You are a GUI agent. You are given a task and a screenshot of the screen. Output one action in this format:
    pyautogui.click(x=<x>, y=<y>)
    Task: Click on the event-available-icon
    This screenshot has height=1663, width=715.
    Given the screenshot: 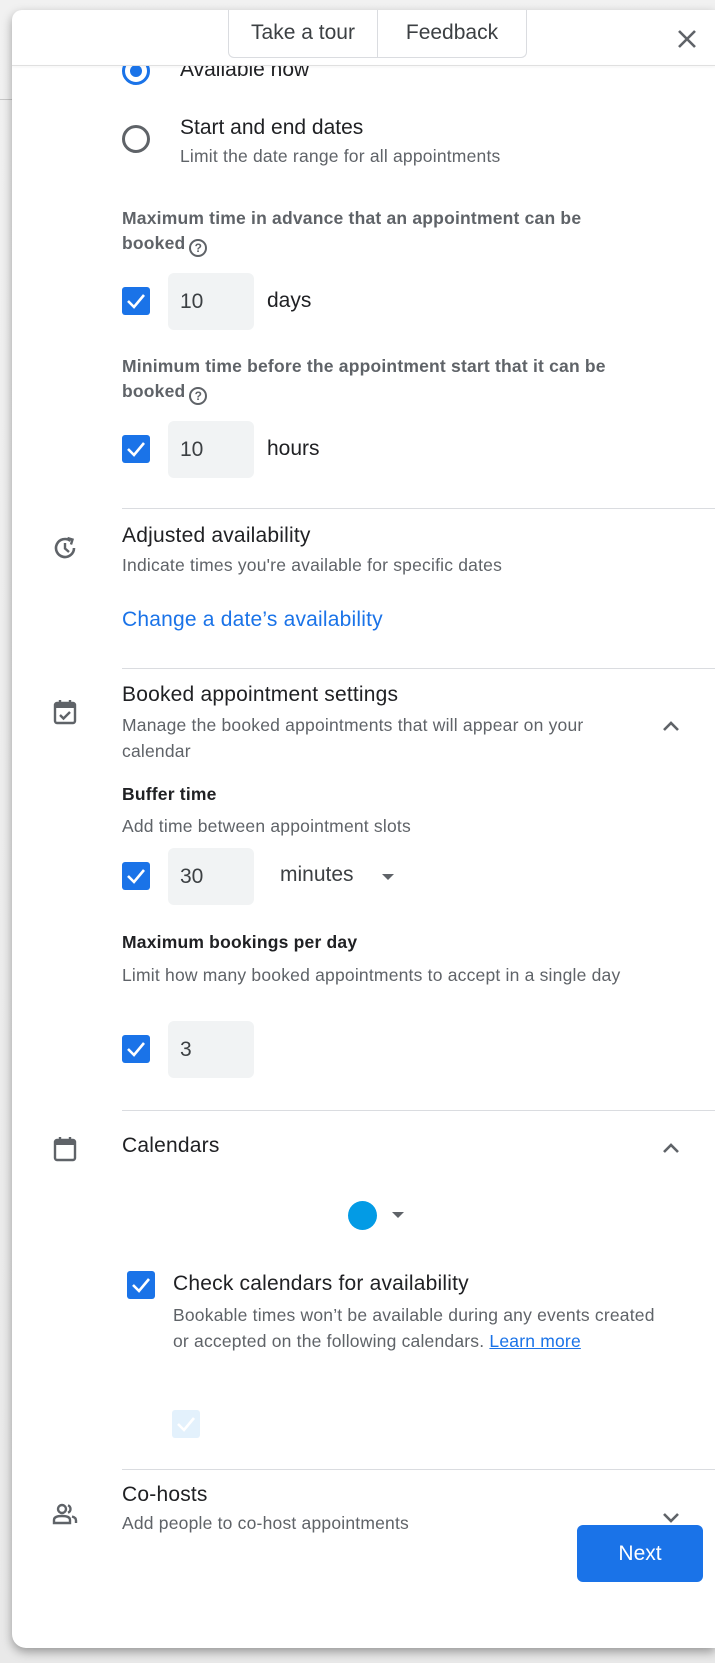 What is the action you would take?
    pyautogui.click(x=65, y=712)
    